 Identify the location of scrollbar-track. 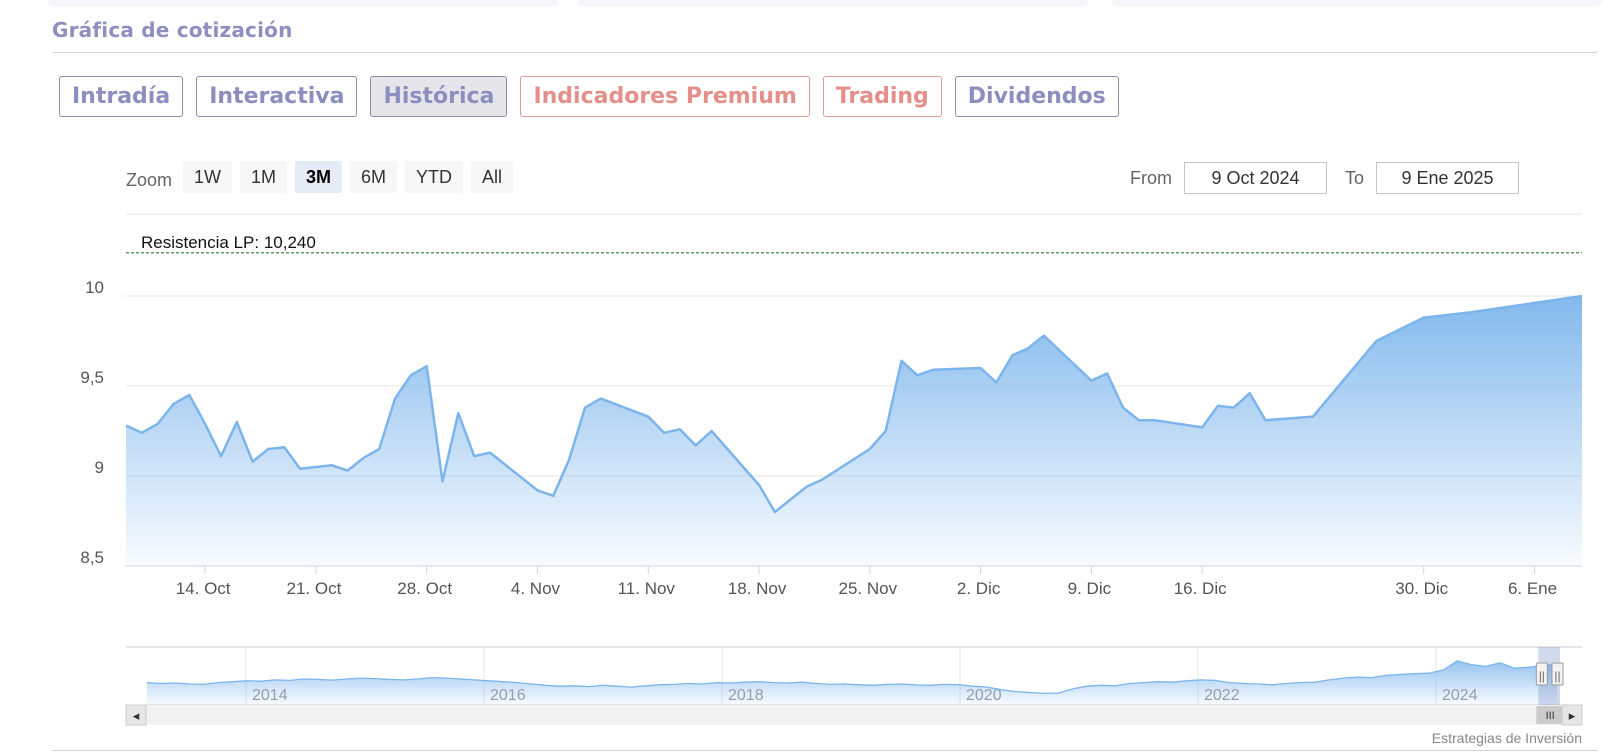
(854, 715).